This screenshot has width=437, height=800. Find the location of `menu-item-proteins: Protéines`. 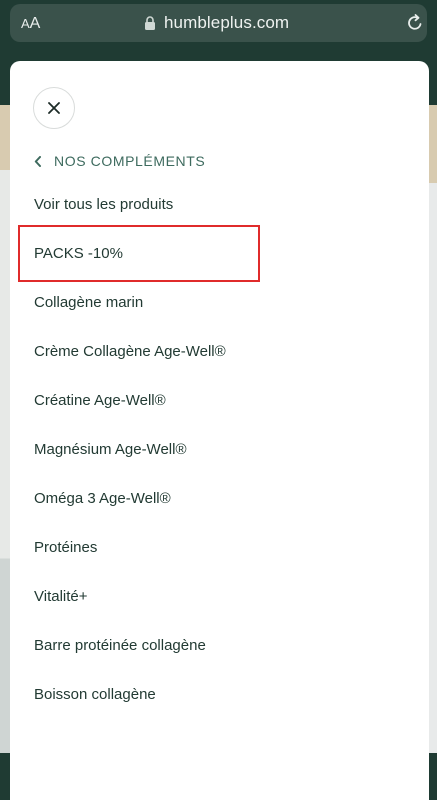

menu-item-proteins: Protéines is located at coordinates (65, 551).